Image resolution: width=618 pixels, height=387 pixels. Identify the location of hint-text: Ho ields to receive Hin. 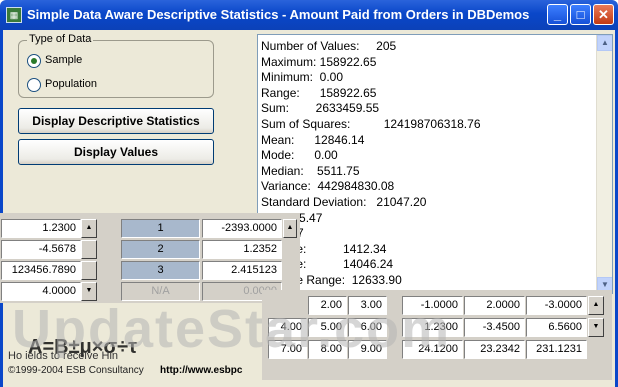
(63, 356).